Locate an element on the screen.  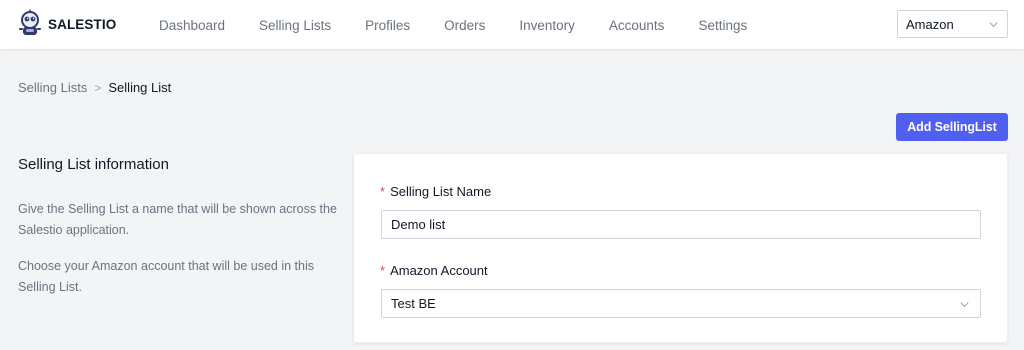
breadcrumb-current: Selling List is located at coordinates (140, 87).